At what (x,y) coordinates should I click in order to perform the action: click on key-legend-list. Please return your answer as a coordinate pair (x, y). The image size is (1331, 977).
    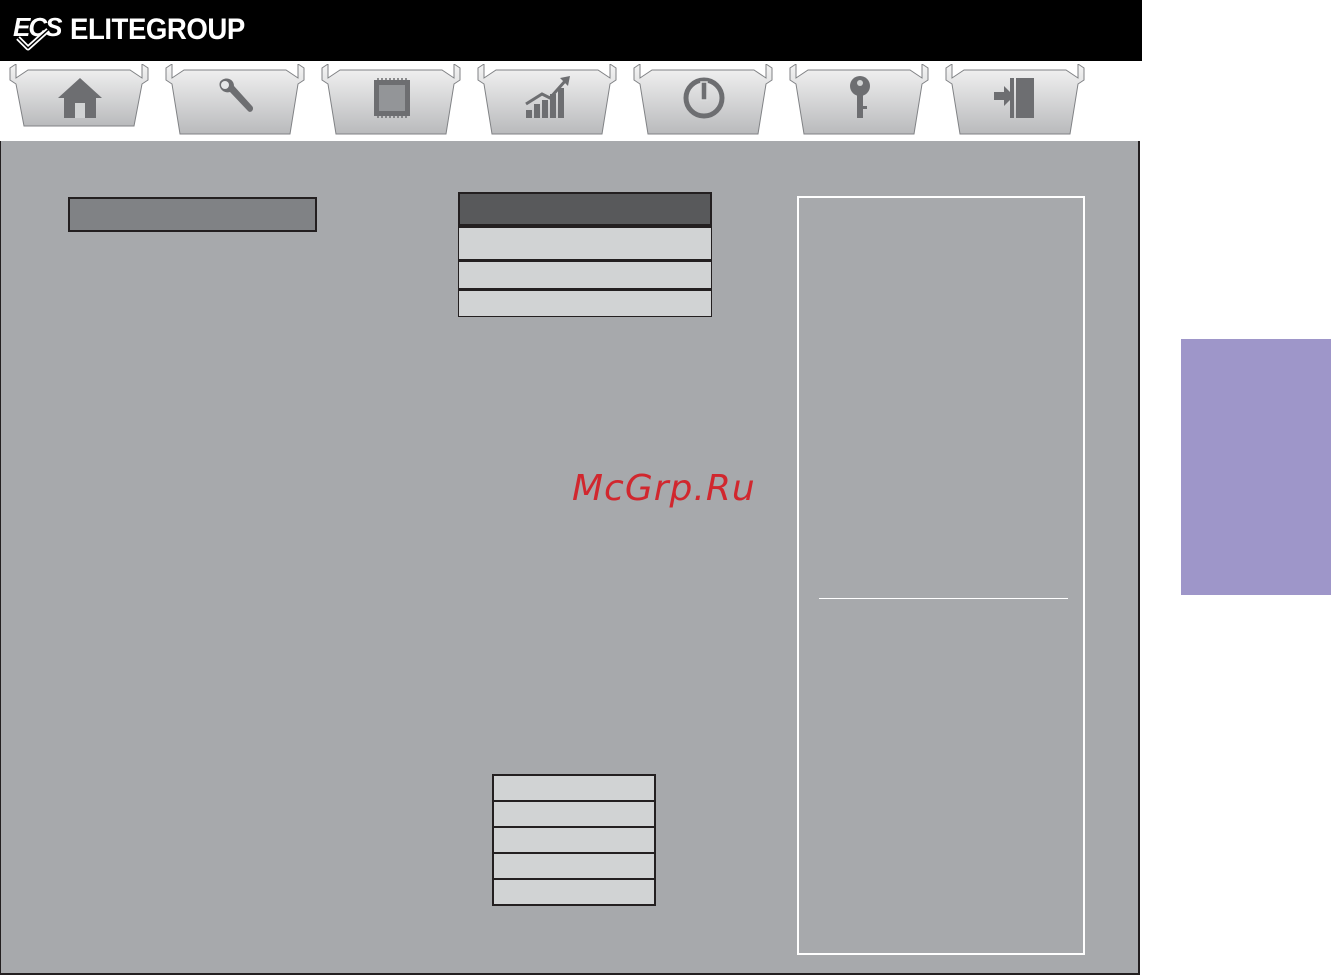
    Looking at the image, I should click on (574, 840).